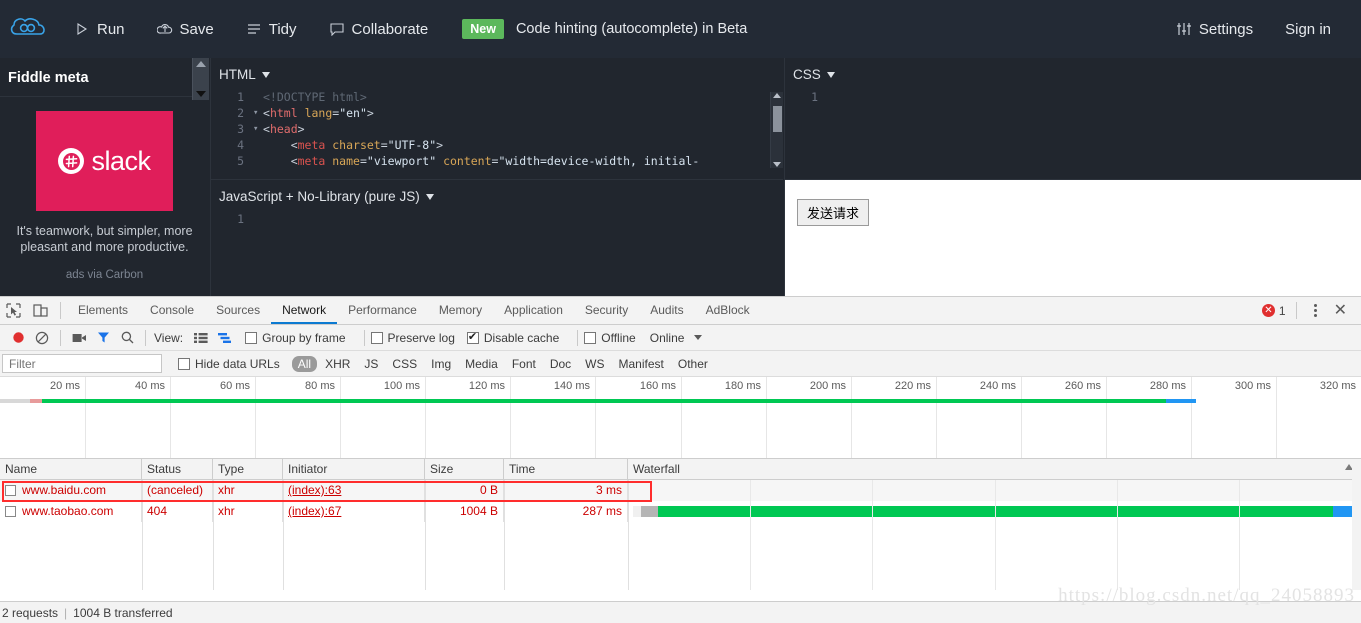 The image size is (1361, 623). I want to click on table-header-row: Name Status Type Initiator Size Time Waterfall, so click(680, 469).